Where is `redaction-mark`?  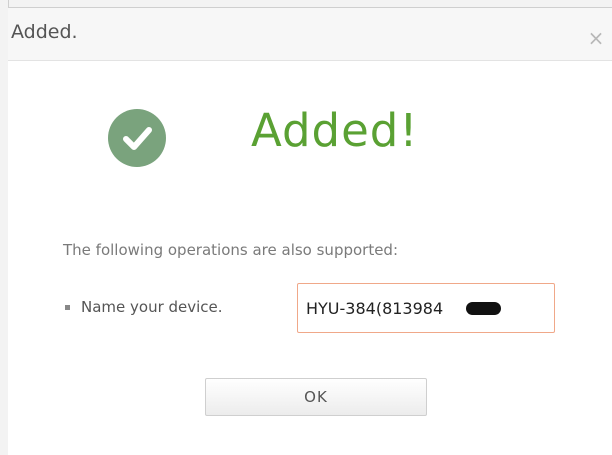
redaction-mark is located at coordinates (483, 308).